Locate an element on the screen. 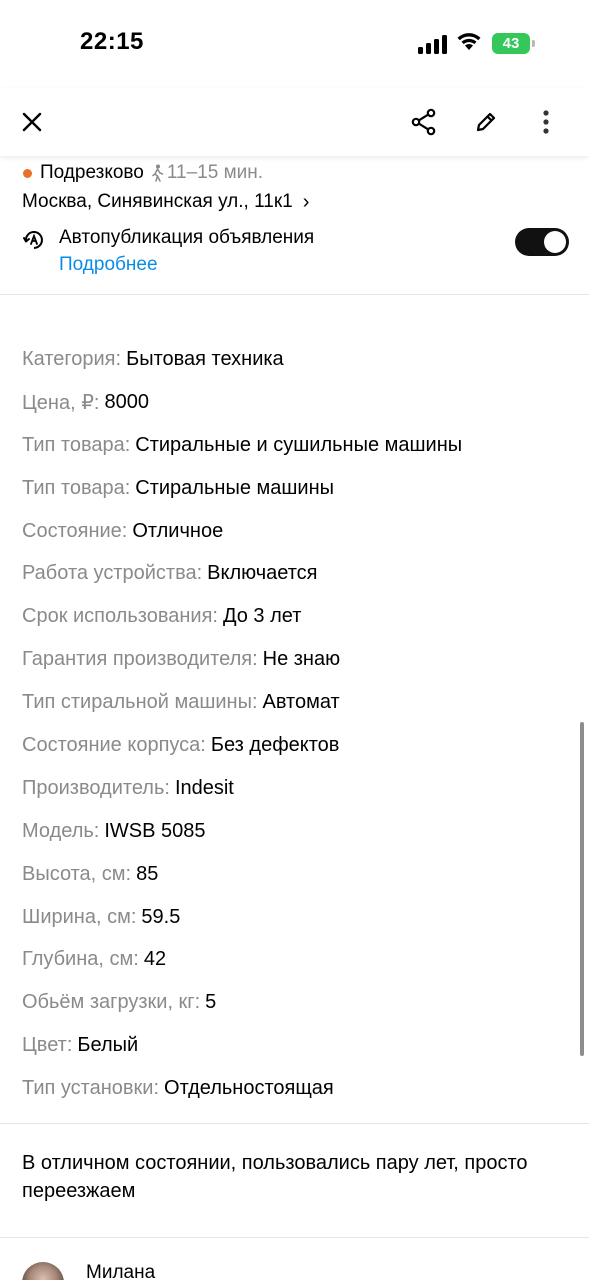 The image size is (589, 1280). param-value: Стиральные машины is located at coordinates (235, 487).